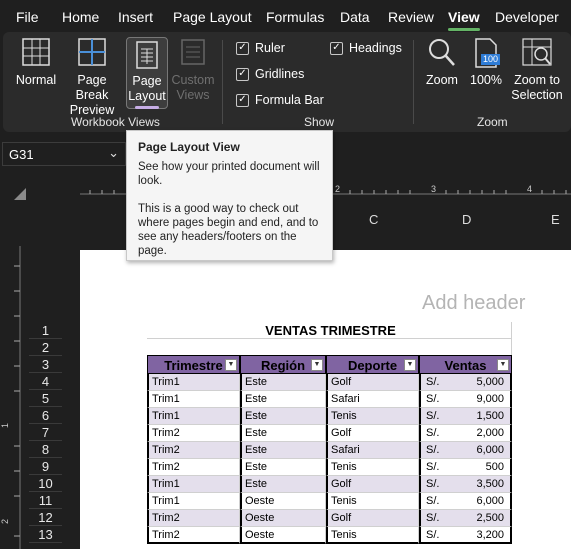  What do you see at coordinates (45, 432) in the screenshot?
I see `row-header: 7` at bounding box center [45, 432].